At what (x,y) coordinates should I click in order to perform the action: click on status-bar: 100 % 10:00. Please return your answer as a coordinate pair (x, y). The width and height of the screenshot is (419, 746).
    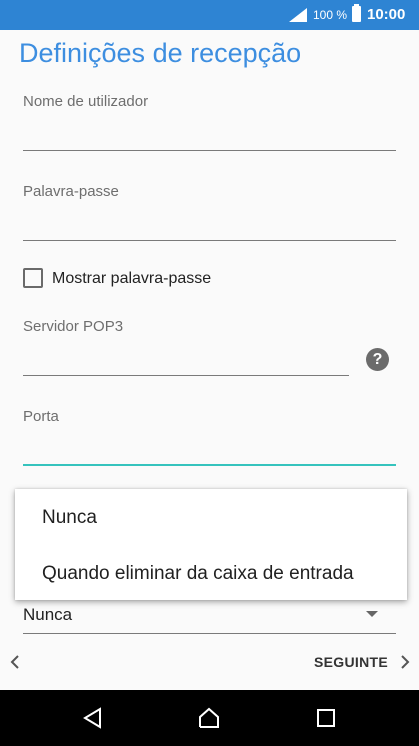
    Looking at the image, I should click on (209, 15).